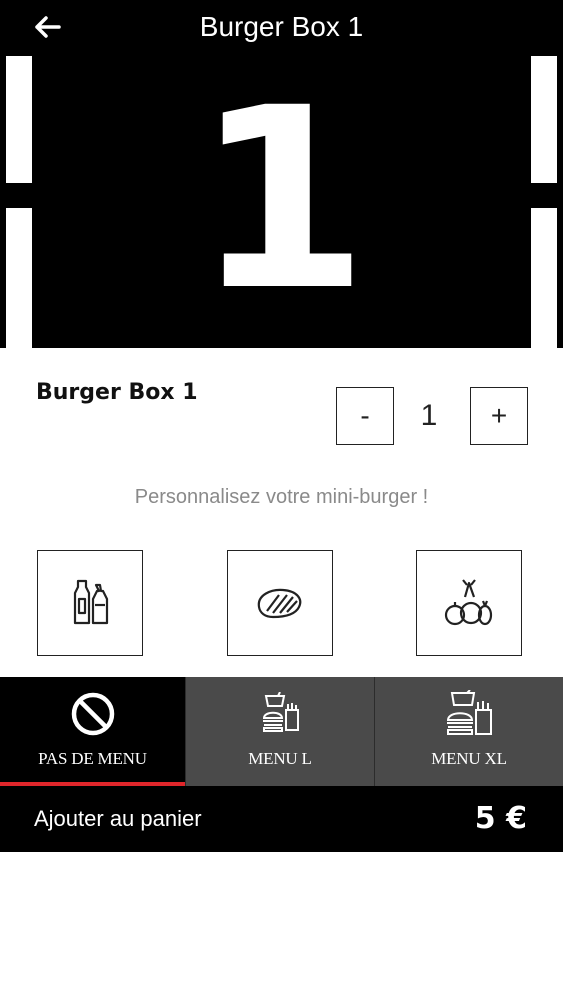  I want to click on customize-prompt: Personnalisez votre mini-burger !, so click(281, 497).